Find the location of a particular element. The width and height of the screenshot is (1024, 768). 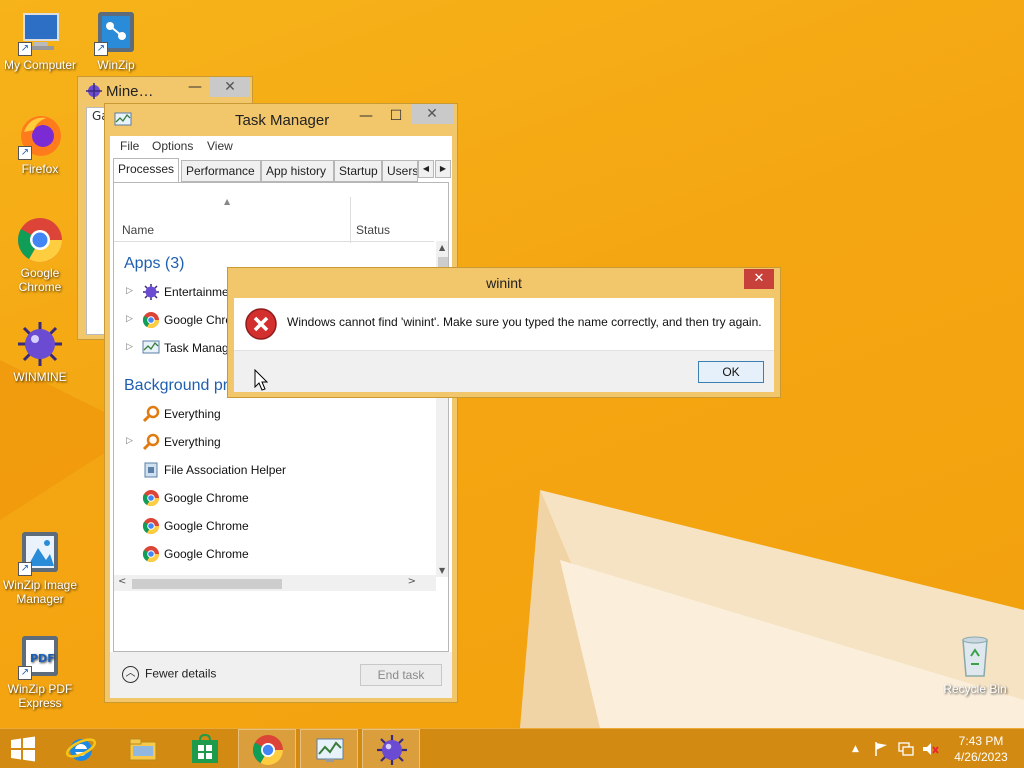

process-name: Task Manag is located at coordinates (196, 348).